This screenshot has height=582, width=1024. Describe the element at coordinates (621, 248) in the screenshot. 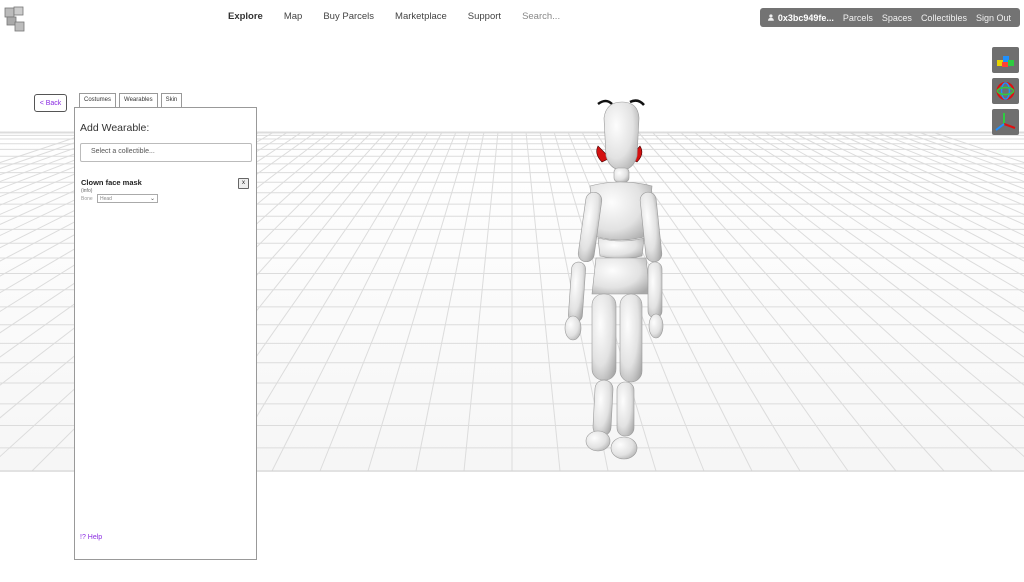

I see `abdomen` at that location.